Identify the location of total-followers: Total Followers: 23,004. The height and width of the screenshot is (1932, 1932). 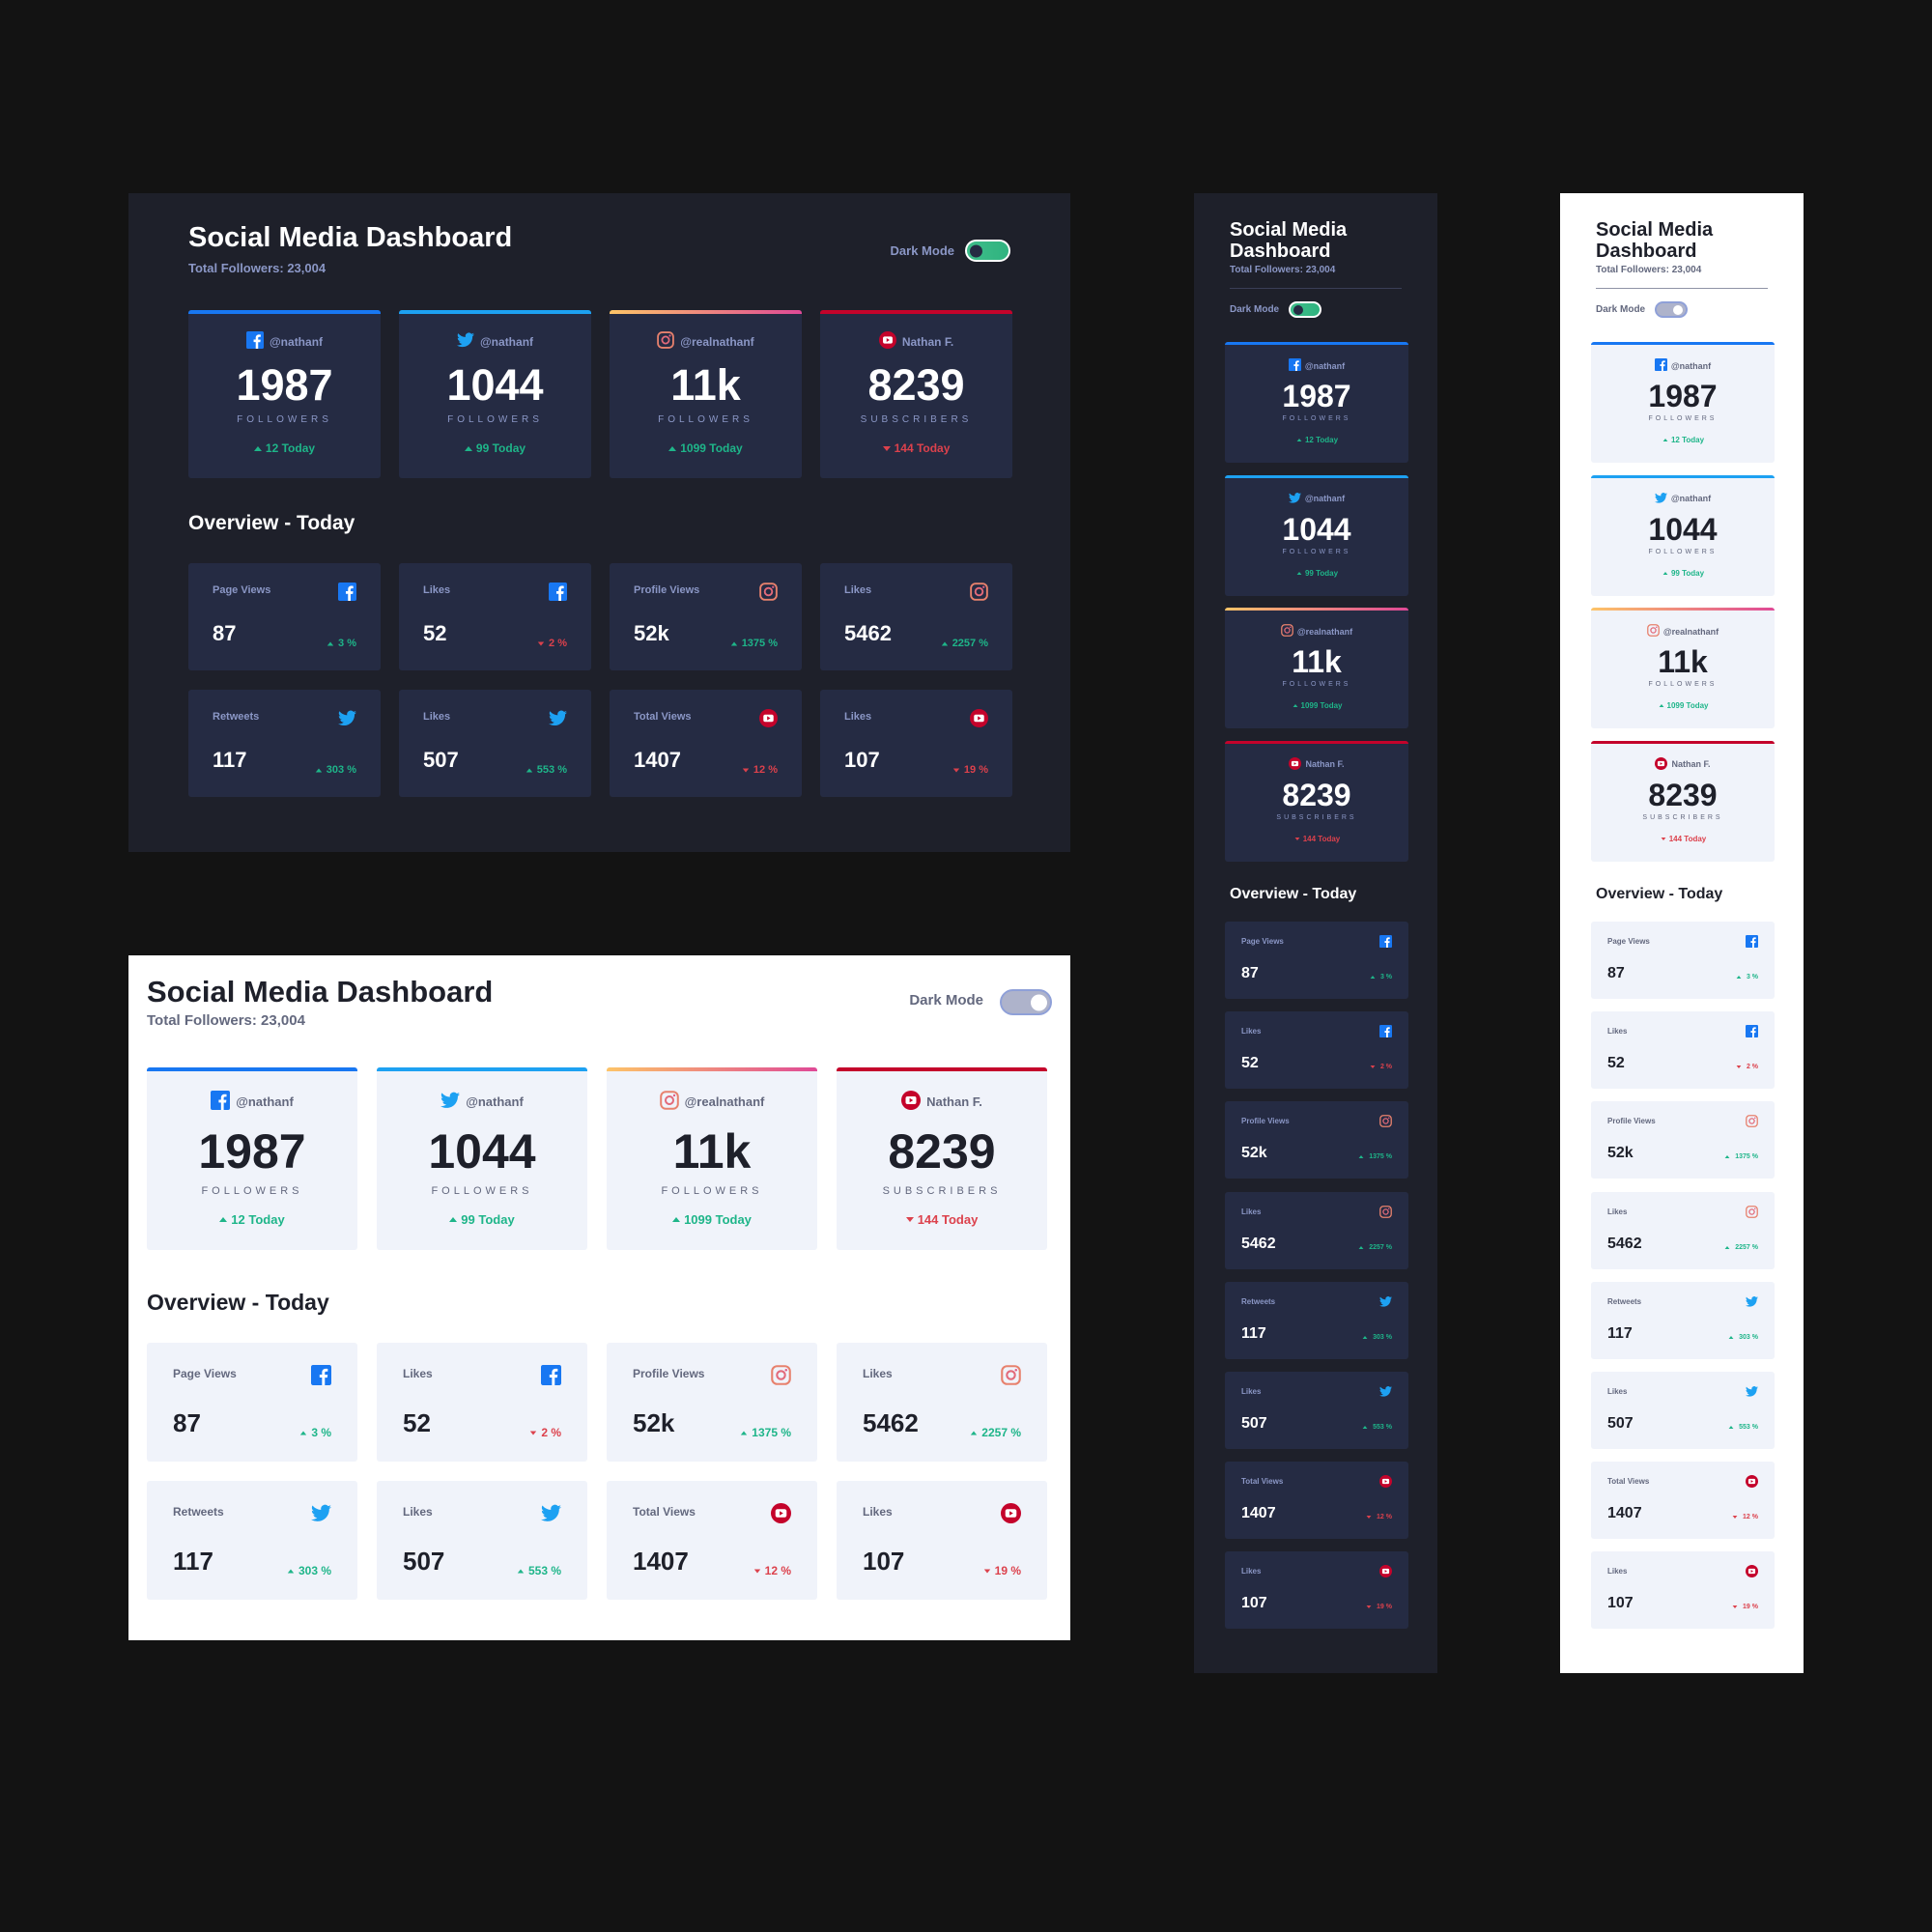
(1649, 270).